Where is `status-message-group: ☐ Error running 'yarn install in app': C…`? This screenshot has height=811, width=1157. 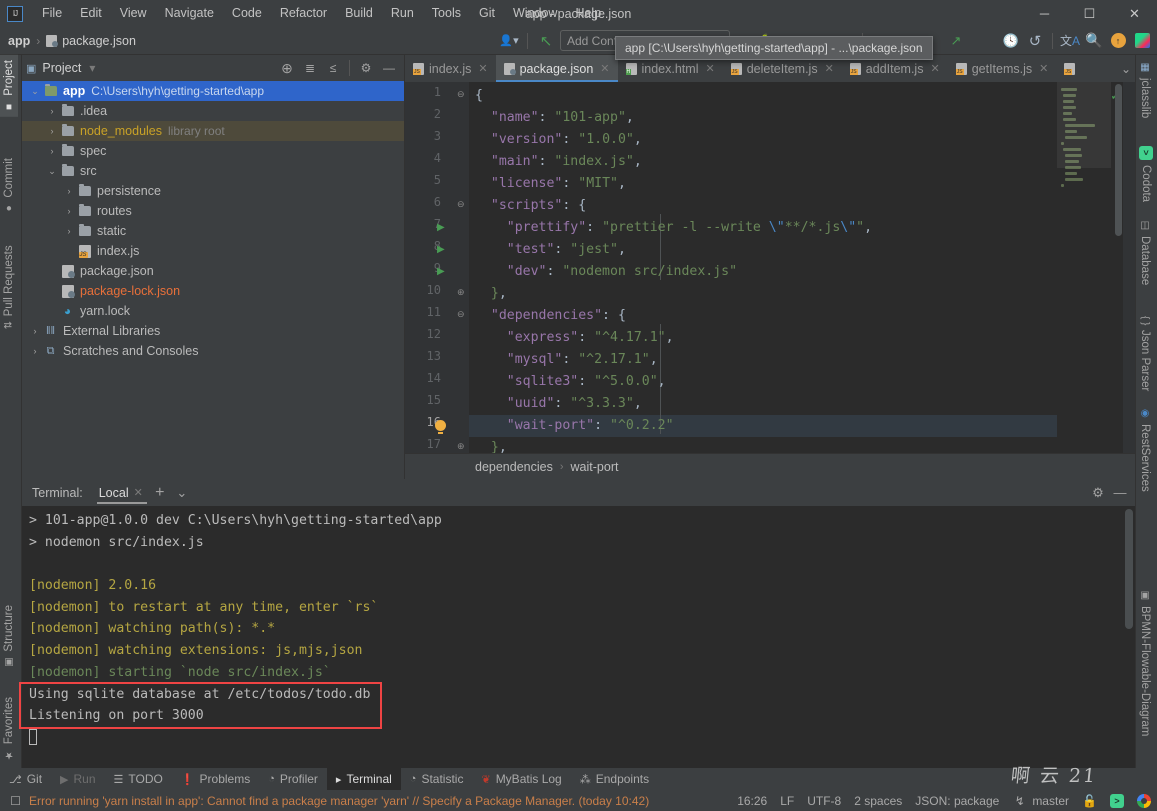
status-message-group: ☐ Error running 'yarn install in app': C… is located at coordinates (328, 800).